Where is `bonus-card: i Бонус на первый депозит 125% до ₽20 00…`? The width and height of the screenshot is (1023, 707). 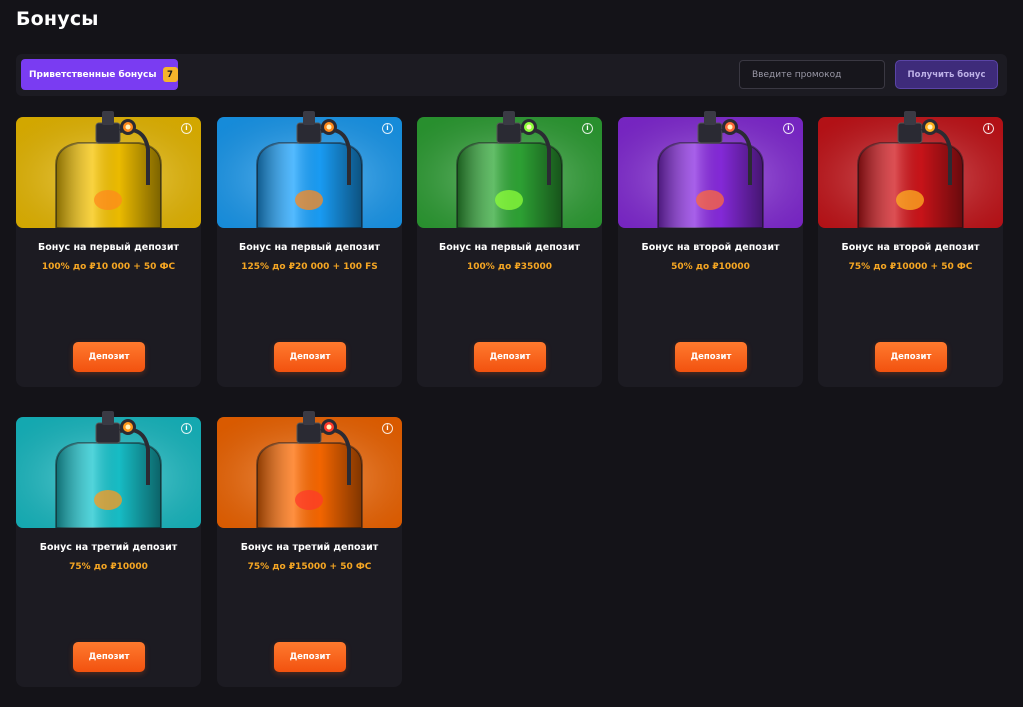 bonus-card: i Бонус на первый депозит 125% до ₽20 00… is located at coordinates (309, 249).